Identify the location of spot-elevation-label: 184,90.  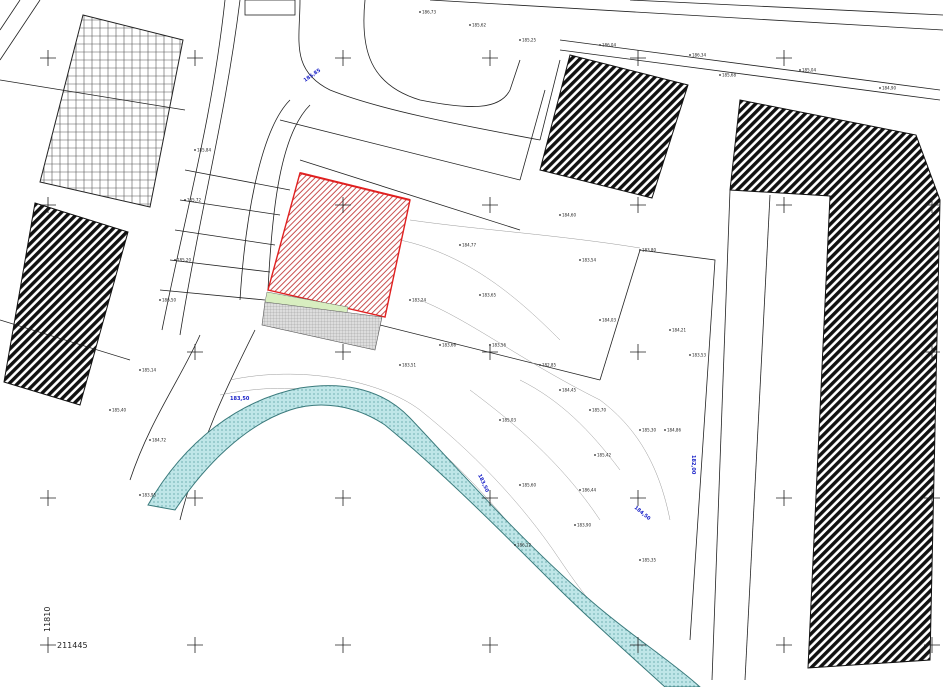
(889, 88).